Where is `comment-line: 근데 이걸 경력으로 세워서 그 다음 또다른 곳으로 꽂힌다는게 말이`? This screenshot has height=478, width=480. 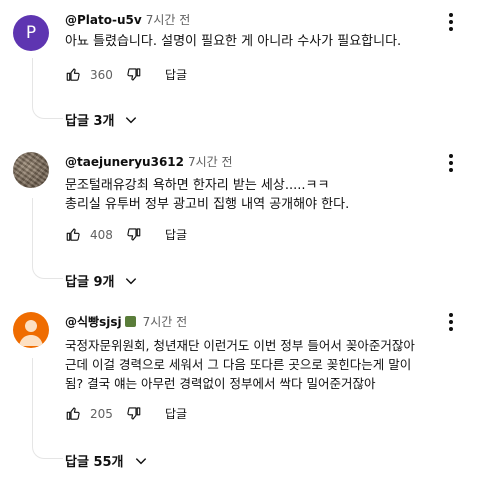
comment-line: 근데 이걸 경력으로 세워서 그 다음 또다른 곳으로 꽂힌다는게 말이 is located at coordinates (238, 364).